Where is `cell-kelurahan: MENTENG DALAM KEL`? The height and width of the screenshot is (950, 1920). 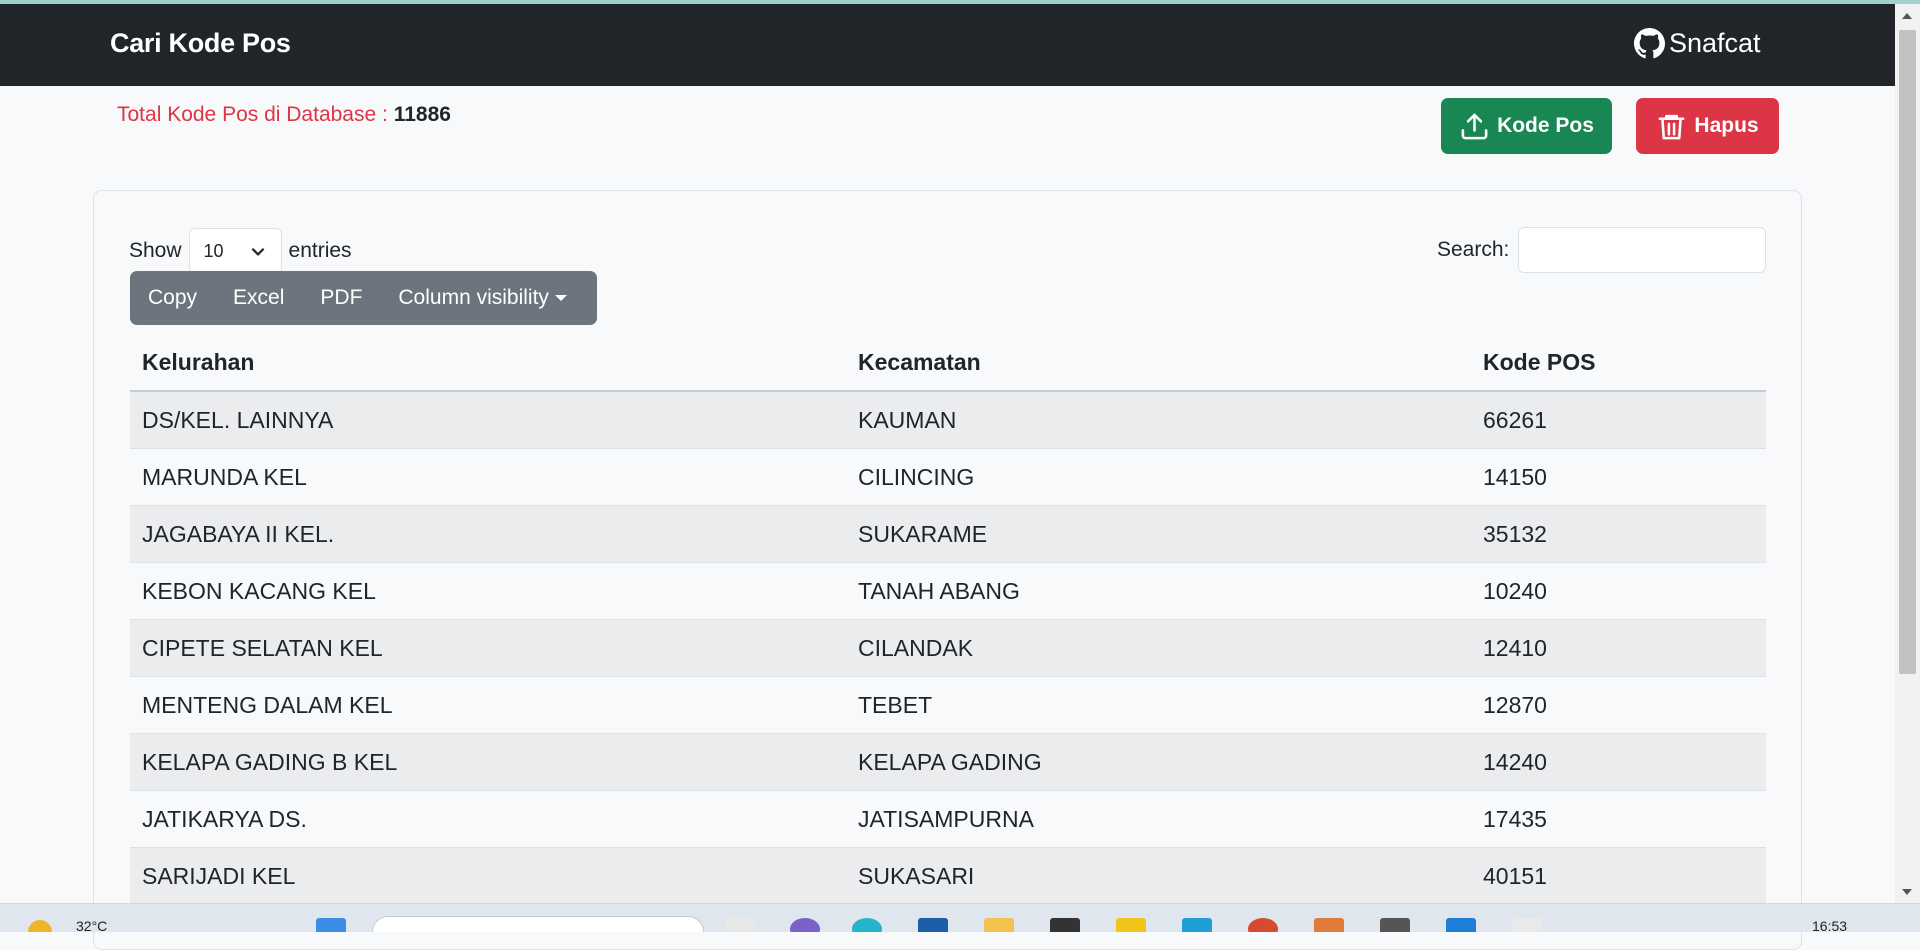 cell-kelurahan: MENTENG DALAM KEL is located at coordinates (488, 705).